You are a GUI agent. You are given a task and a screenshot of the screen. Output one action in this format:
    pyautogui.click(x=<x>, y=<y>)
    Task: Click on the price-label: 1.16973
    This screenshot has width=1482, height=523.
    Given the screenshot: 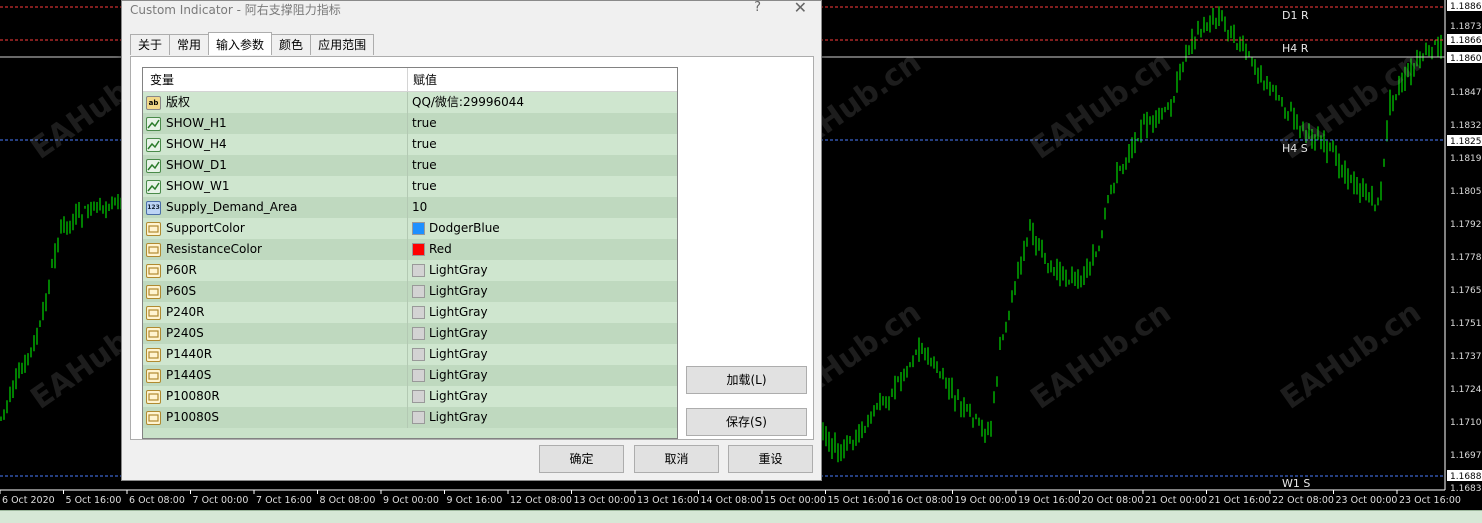 What is the action you would take?
    pyautogui.click(x=1466, y=456)
    